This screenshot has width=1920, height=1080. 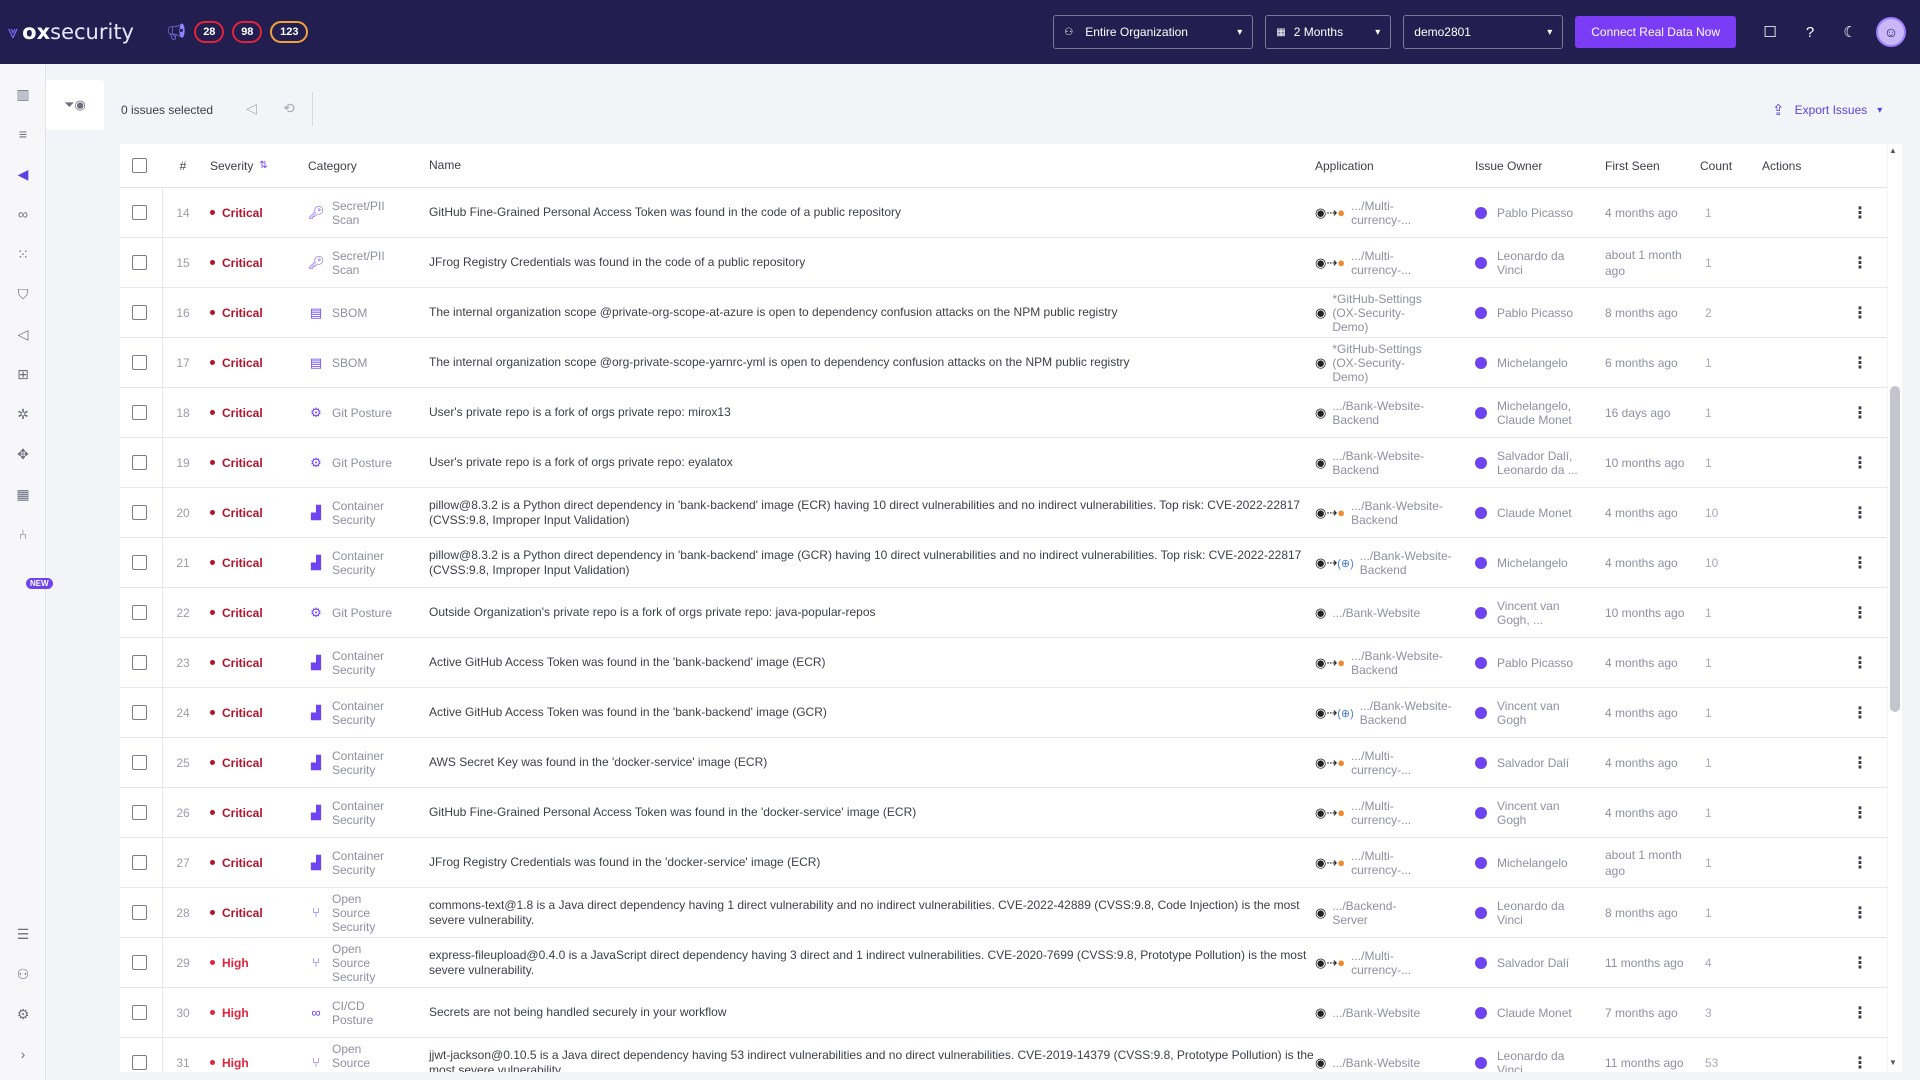 What do you see at coordinates (23, 94) in the screenshot?
I see `dashboard-icon: ▥` at bounding box center [23, 94].